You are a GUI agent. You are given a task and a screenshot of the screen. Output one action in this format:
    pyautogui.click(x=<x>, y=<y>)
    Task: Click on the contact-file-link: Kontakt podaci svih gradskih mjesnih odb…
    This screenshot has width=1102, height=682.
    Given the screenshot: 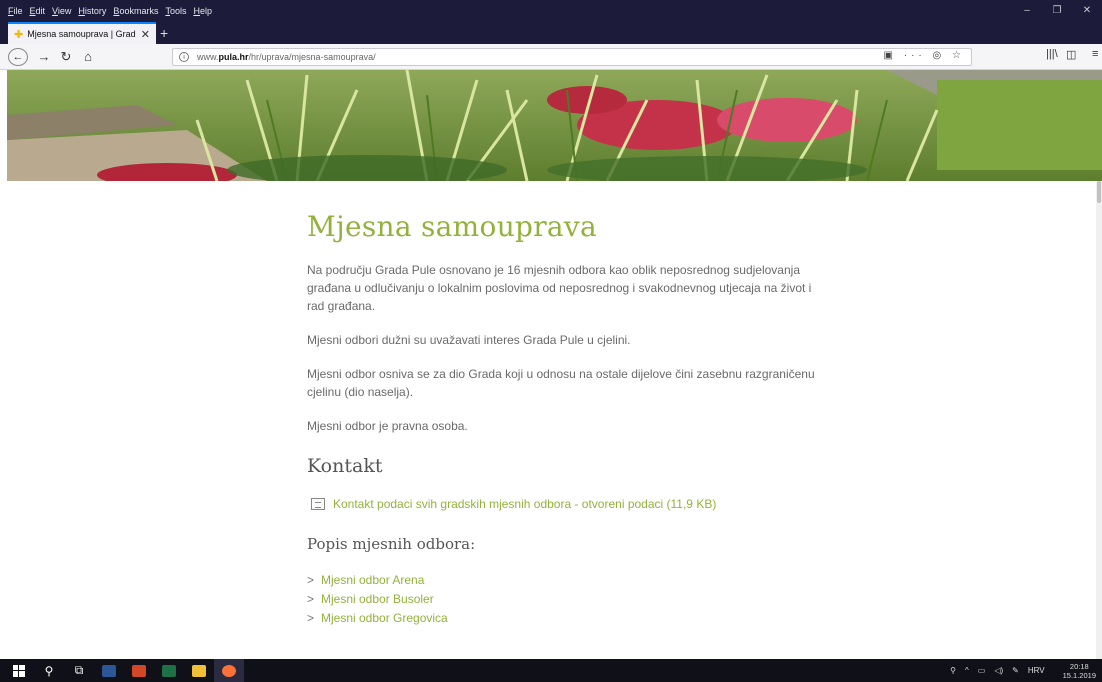 What is the action you would take?
    pyautogui.click(x=567, y=504)
    